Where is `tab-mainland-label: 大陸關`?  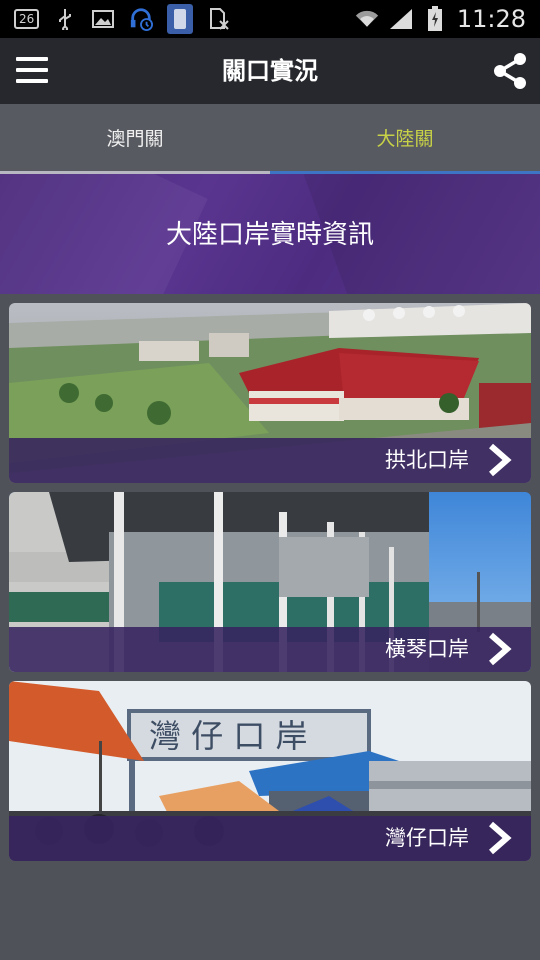
tab-mainland-label: 大陸關 is located at coordinates (405, 139).